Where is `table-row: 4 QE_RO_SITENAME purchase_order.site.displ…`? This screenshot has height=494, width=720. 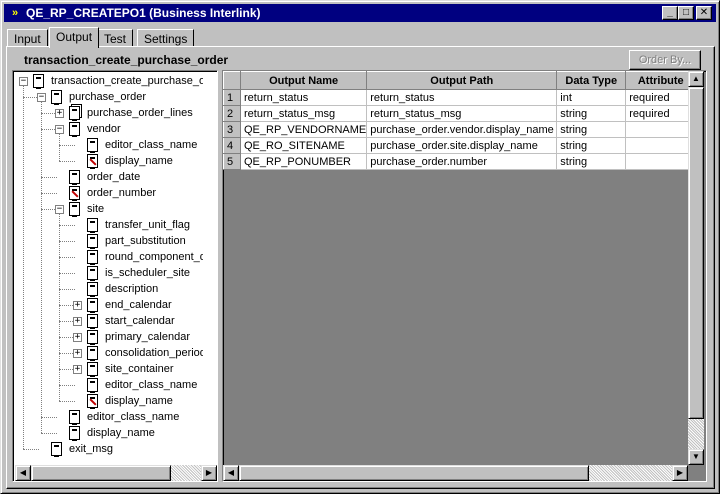
table-row: 4 QE_RO_SITENAME purchase_order.site.displ… is located at coordinates (460, 145).